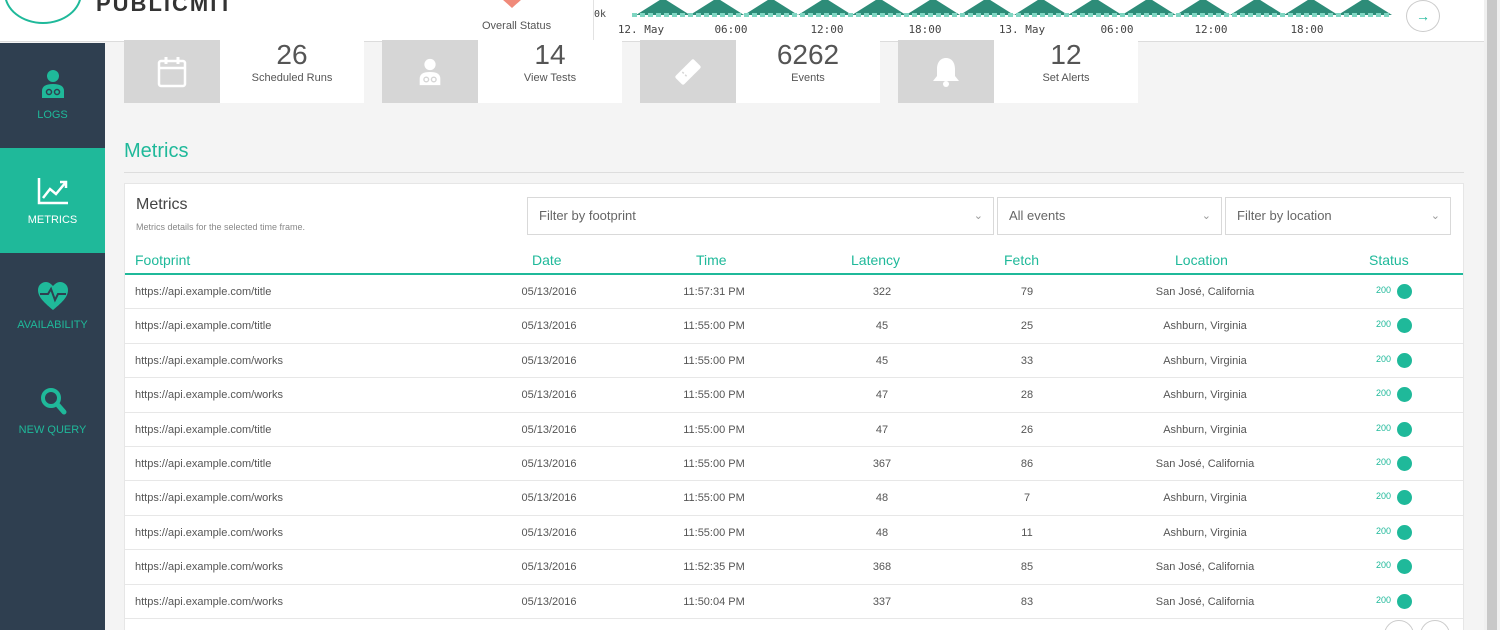 The height and width of the screenshot is (630, 1500). Describe the element at coordinates (730, 29) in the screenshot. I see `chart-x-tick: 06:00` at that location.